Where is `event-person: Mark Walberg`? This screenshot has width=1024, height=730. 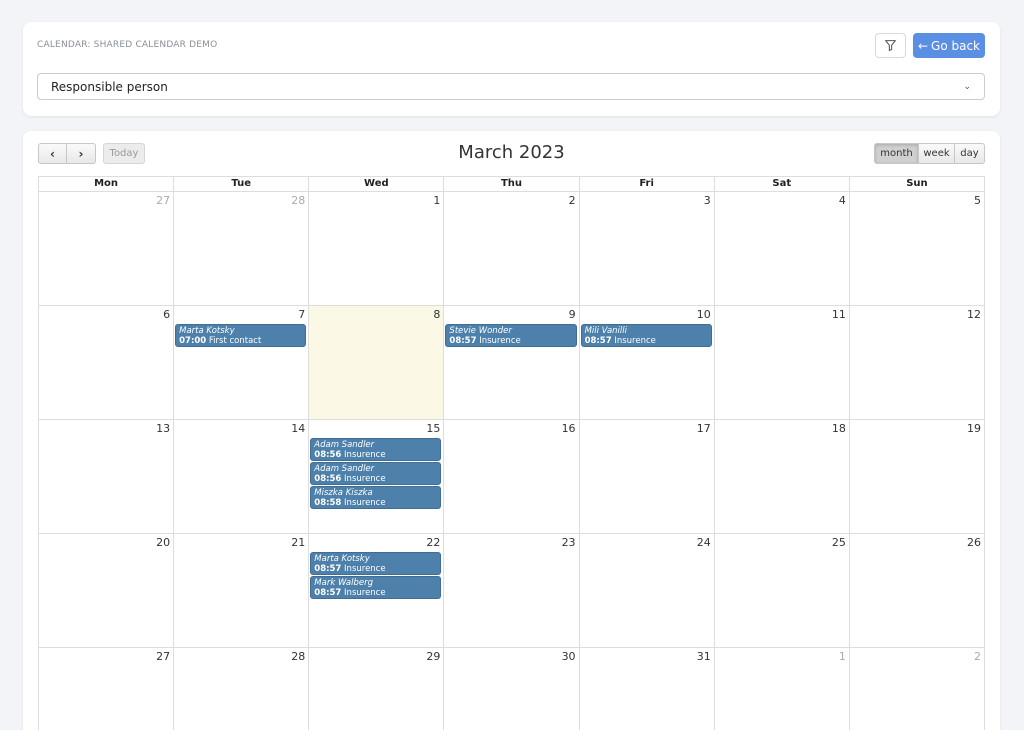 event-person: Mark Walberg is located at coordinates (343, 583).